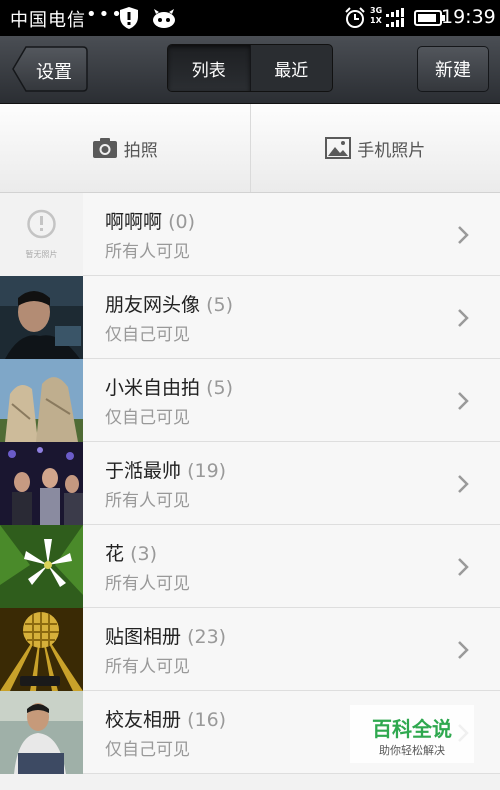  I want to click on phone-photos-button: 手机照片, so click(374, 148).